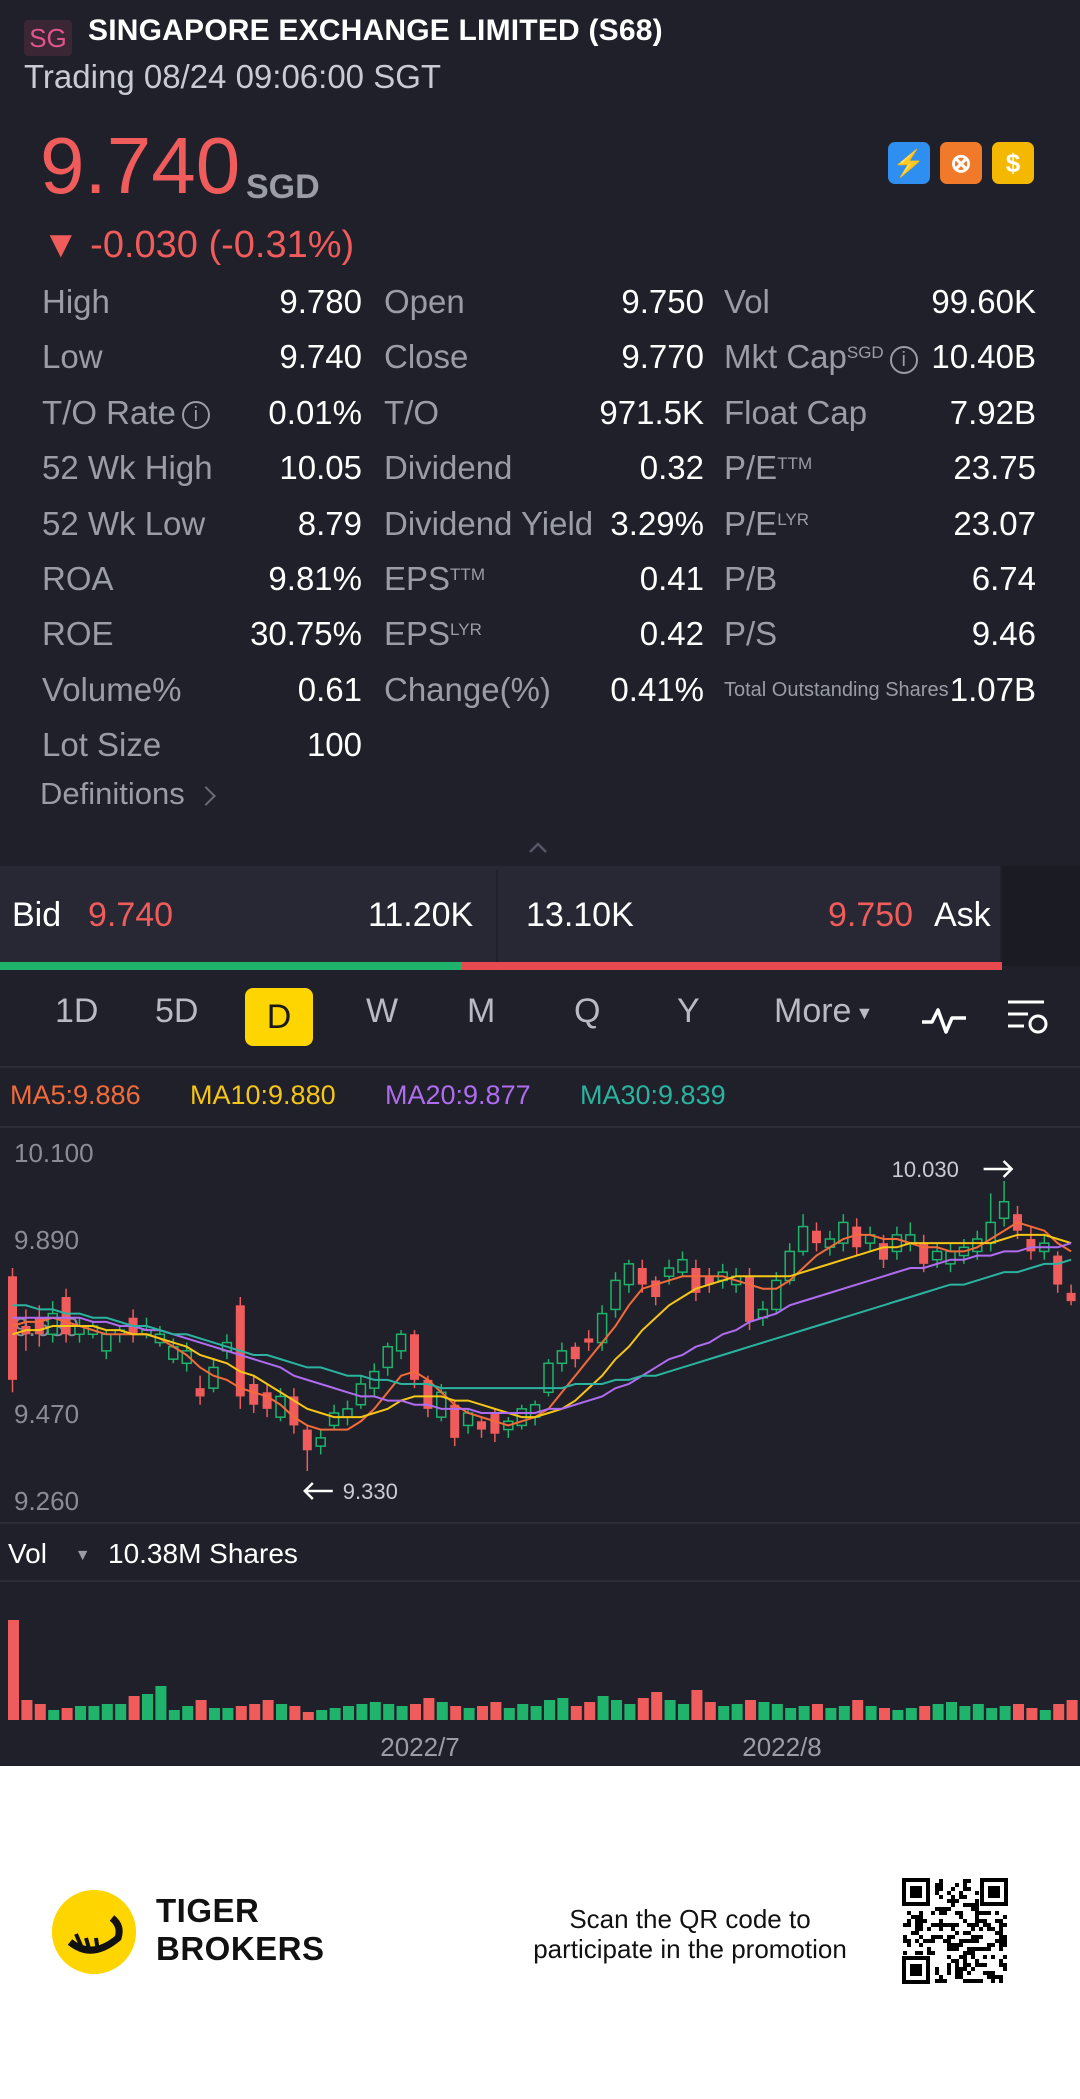 The image size is (1080, 2099). What do you see at coordinates (421, 915) in the screenshot?
I see `bid-size: 11.20K` at bounding box center [421, 915].